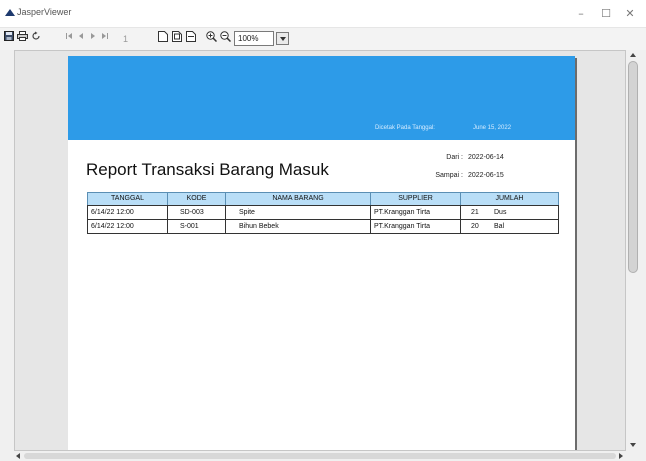 The height and width of the screenshot is (461, 646). Describe the element at coordinates (207, 169) in the screenshot. I see `report-title: Report Transaksi Barang Masuk` at that location.